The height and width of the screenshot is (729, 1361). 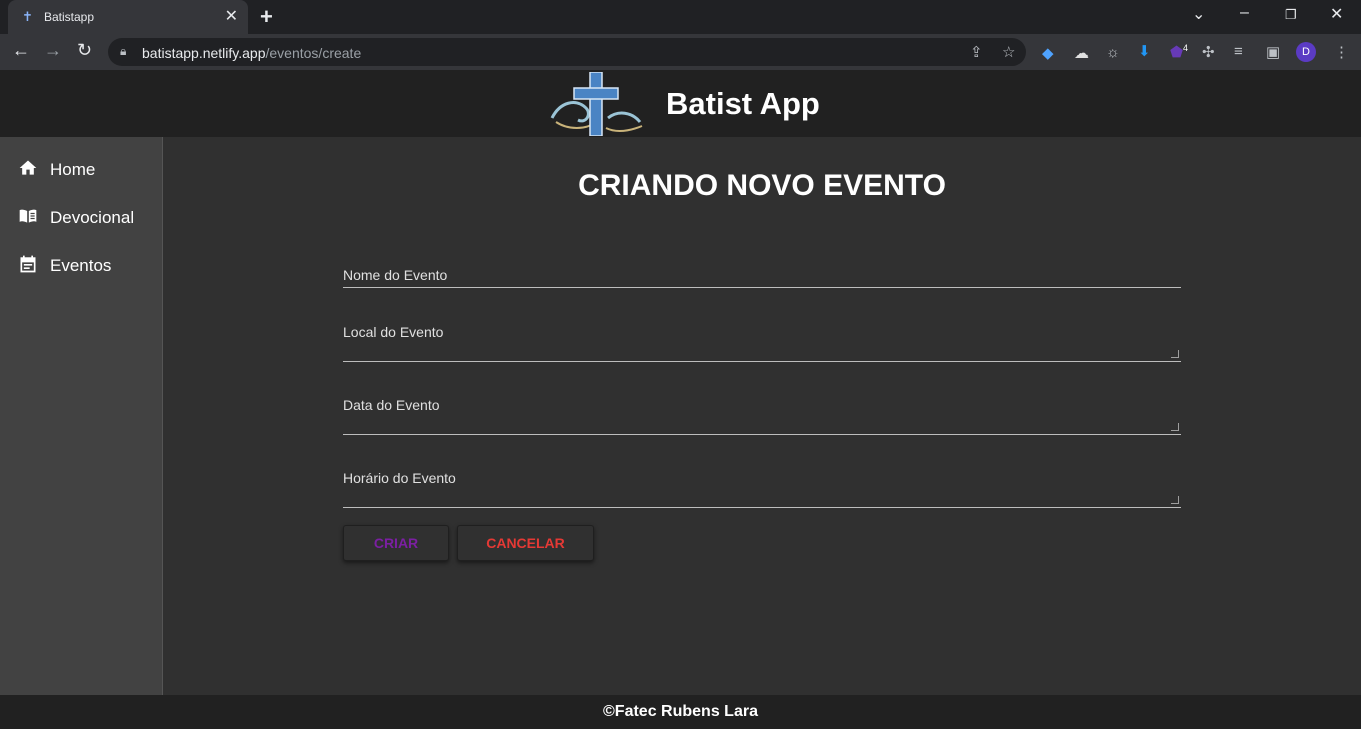 What do you see at coordinates (53, 50) in the screenshot?
I see `forward-button: →` at bounding box center [53, 50].